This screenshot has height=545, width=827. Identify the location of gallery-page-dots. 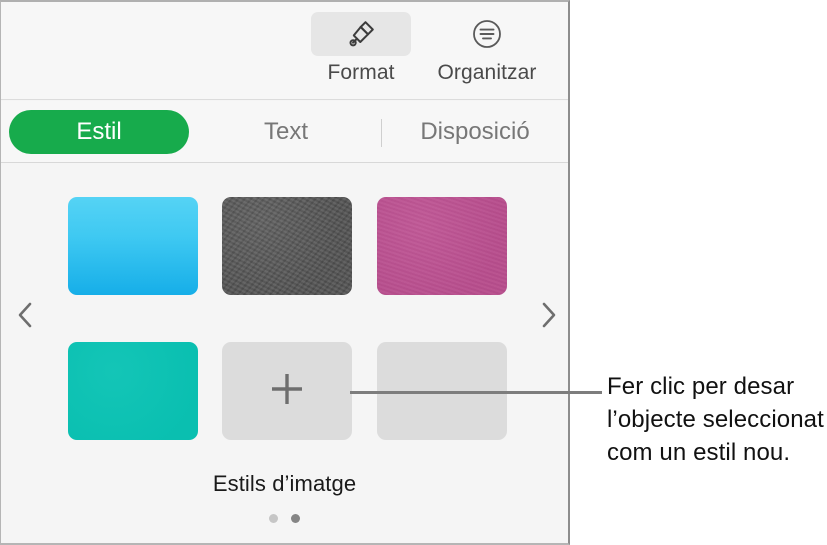
(284, 518).